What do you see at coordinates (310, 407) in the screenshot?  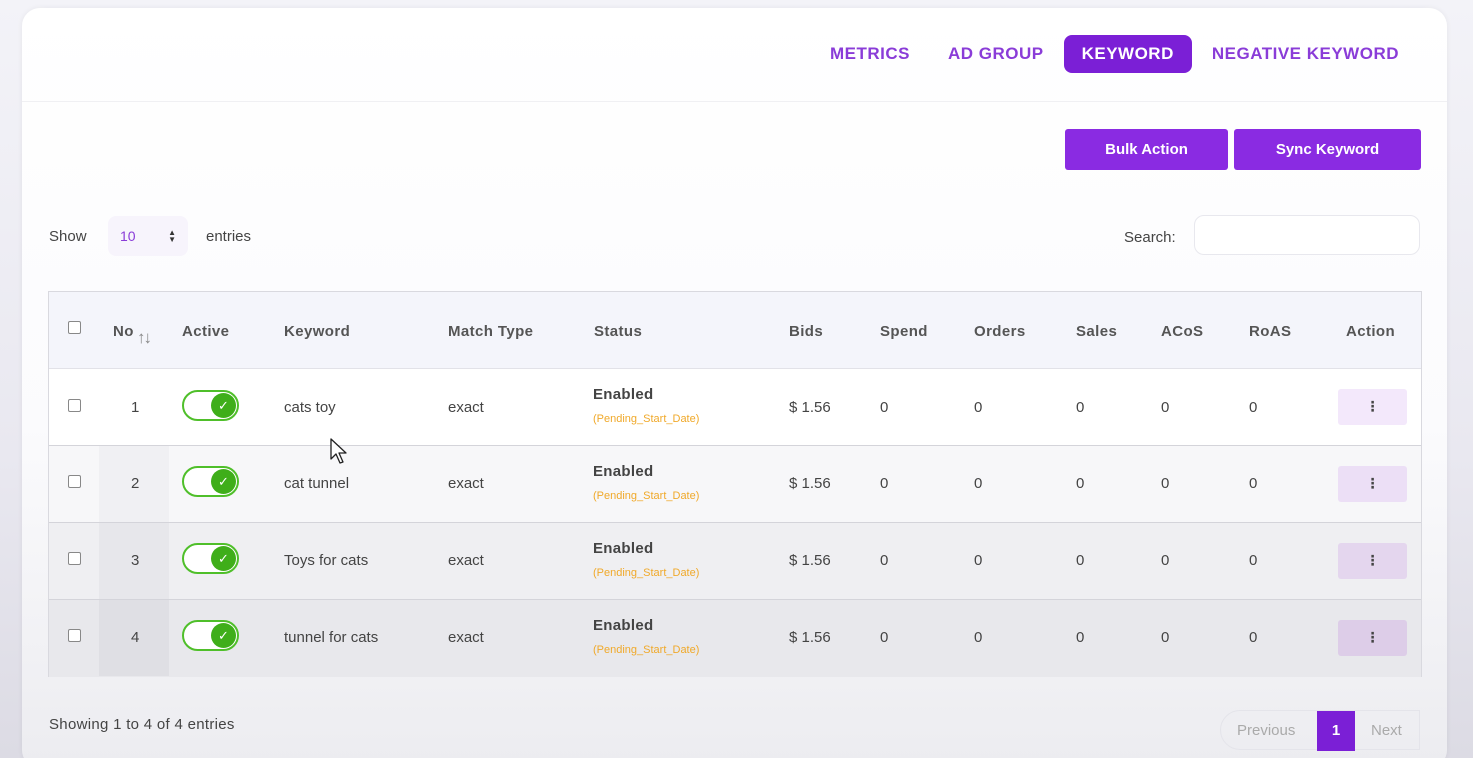 I see `keyword-text: cats toy` at bounding box center [310, 407].